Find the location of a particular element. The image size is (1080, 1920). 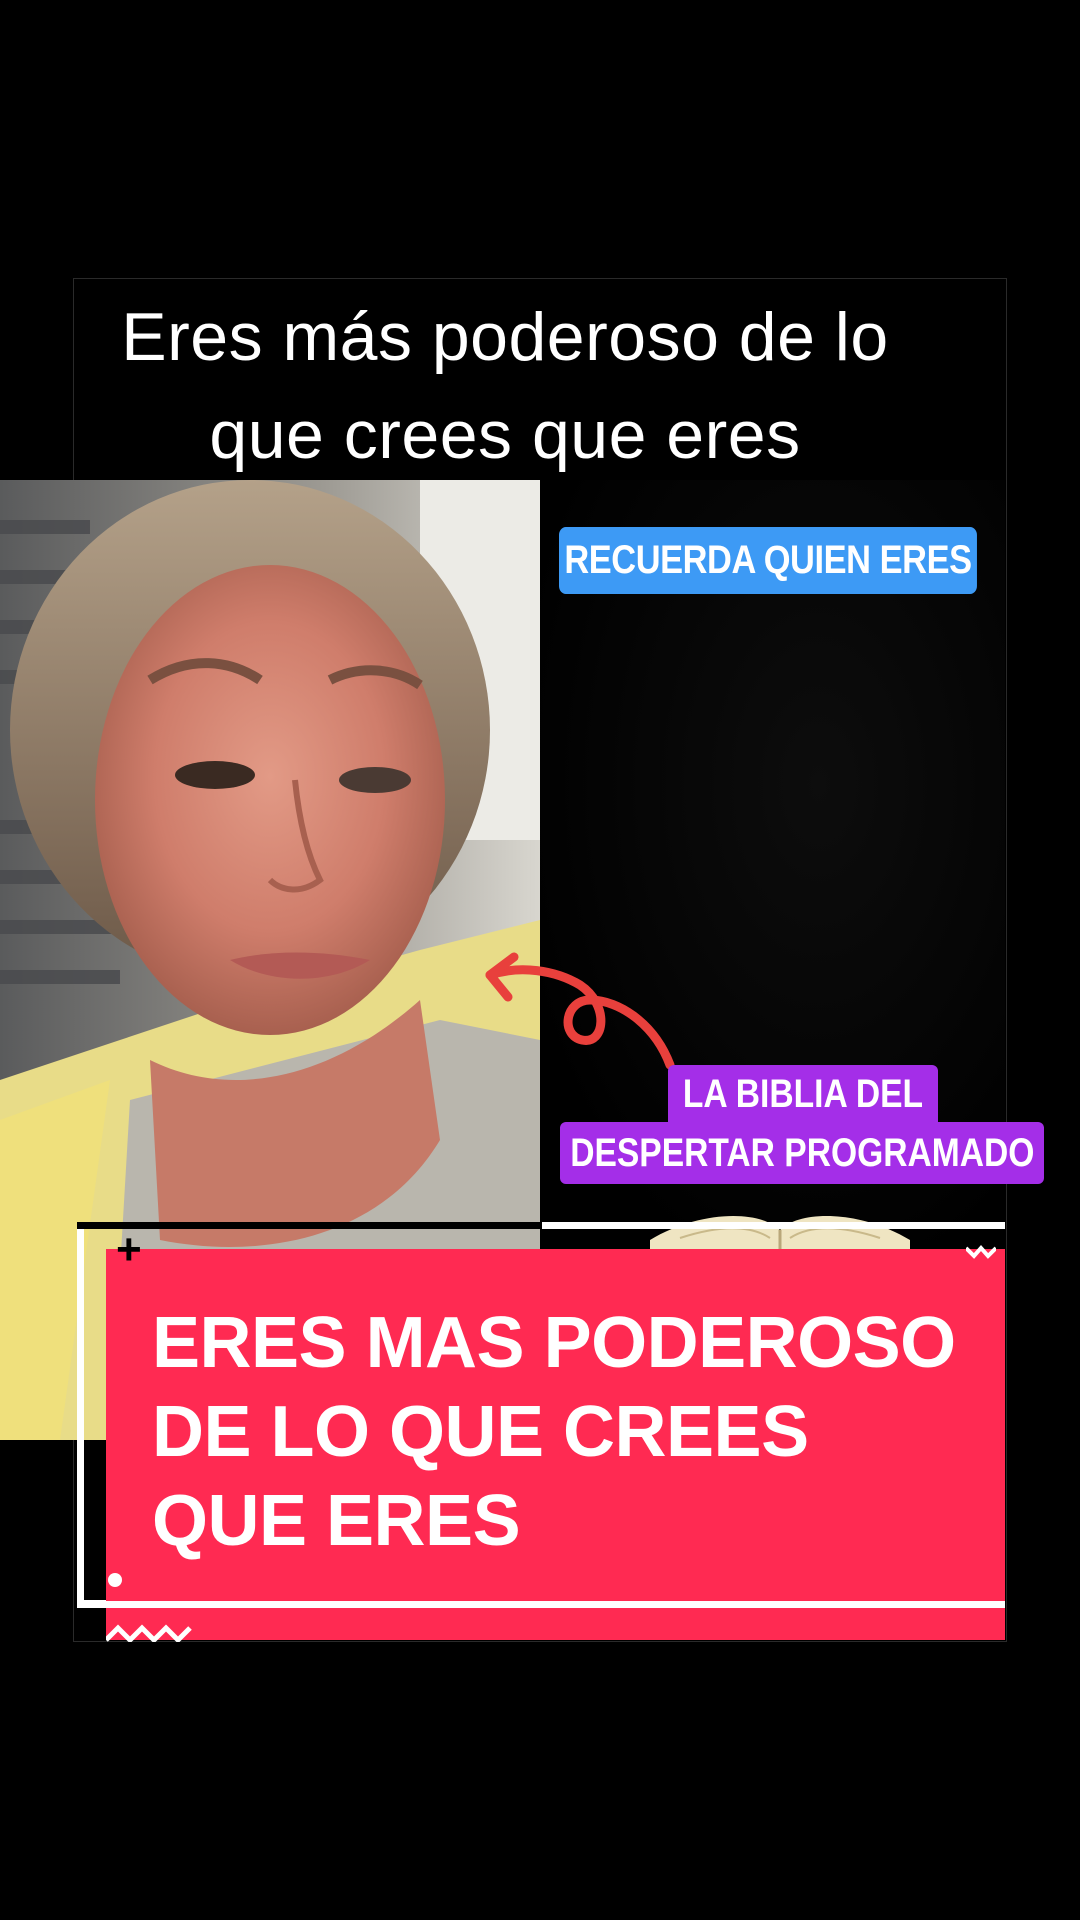

tag-biblia-line-1-text: LA BIBLIA DEL is located at coordinates (803, 1093).